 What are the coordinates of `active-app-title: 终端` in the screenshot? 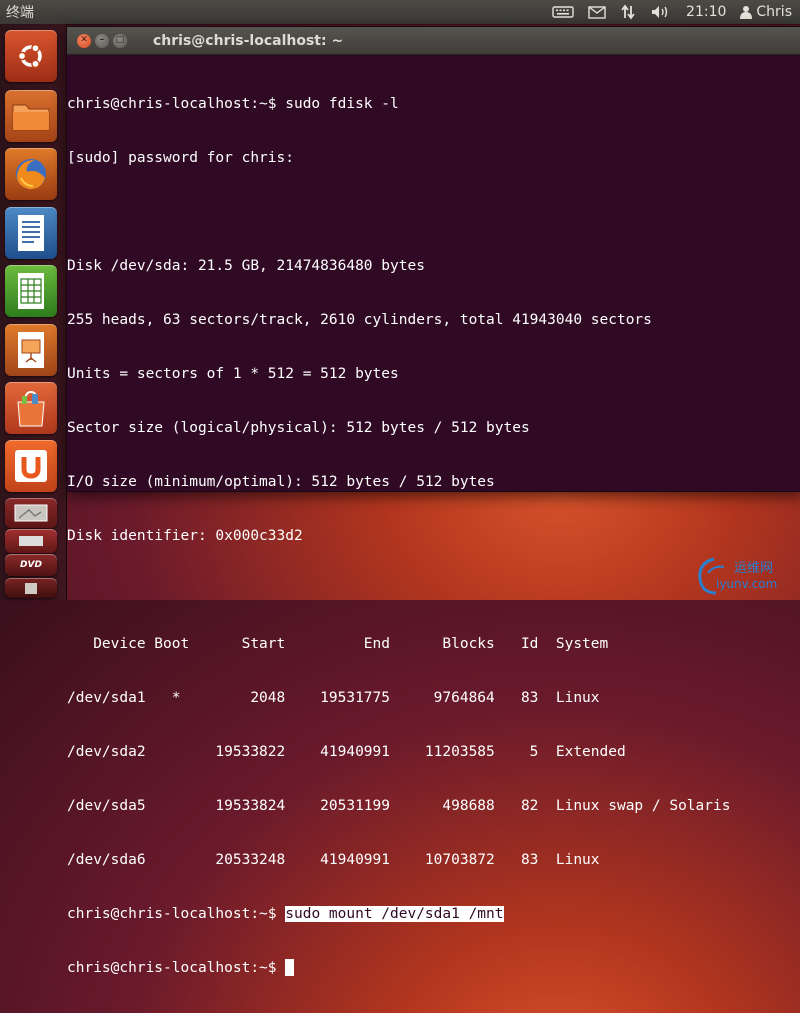 It's located at (20, 13).